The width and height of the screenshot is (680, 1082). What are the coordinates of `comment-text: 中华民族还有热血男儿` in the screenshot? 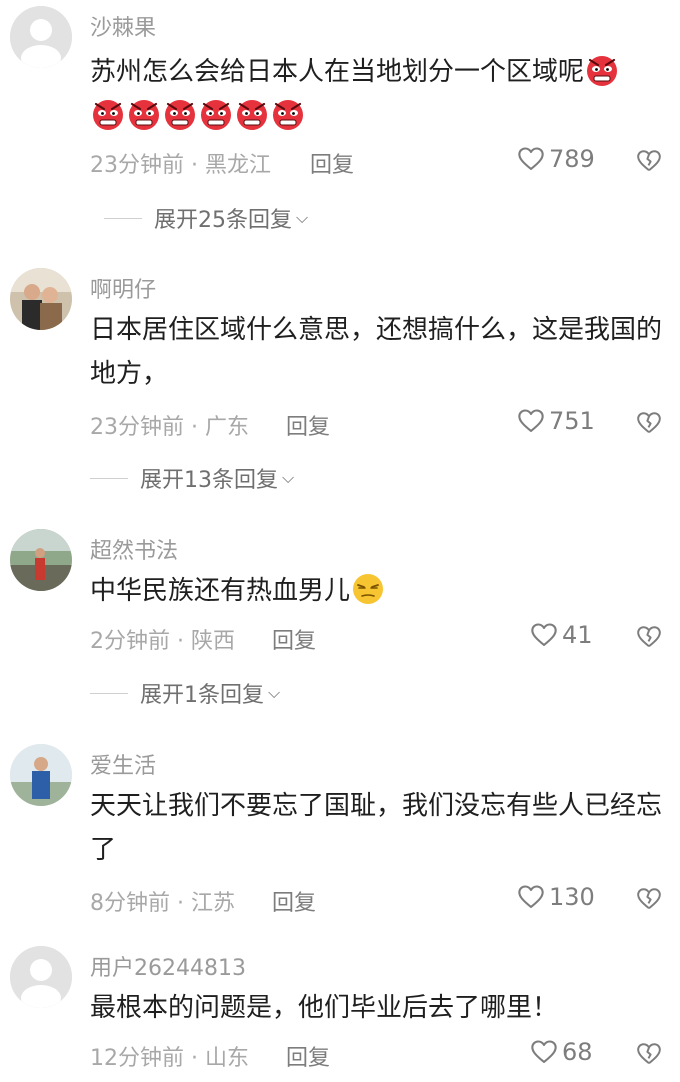 It's located at (377, 591).